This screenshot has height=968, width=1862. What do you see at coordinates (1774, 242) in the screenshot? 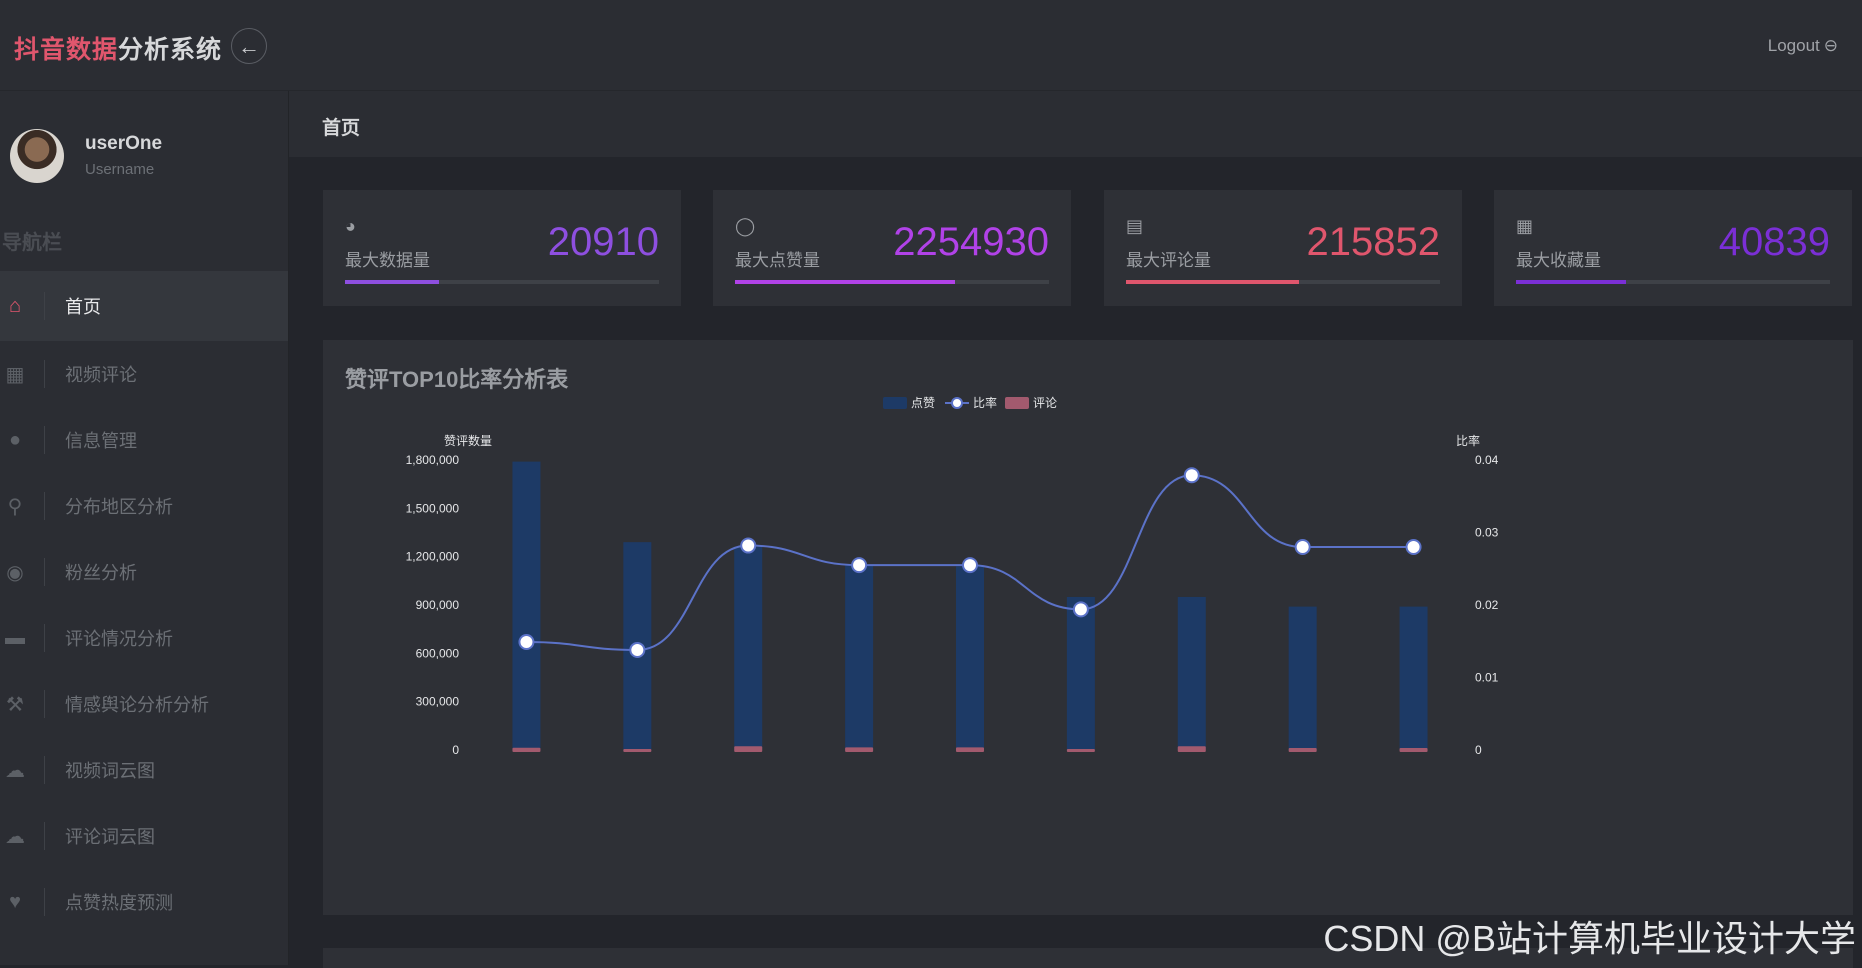
I see `stat-value: 40839` at bounding box center [1774, 242].